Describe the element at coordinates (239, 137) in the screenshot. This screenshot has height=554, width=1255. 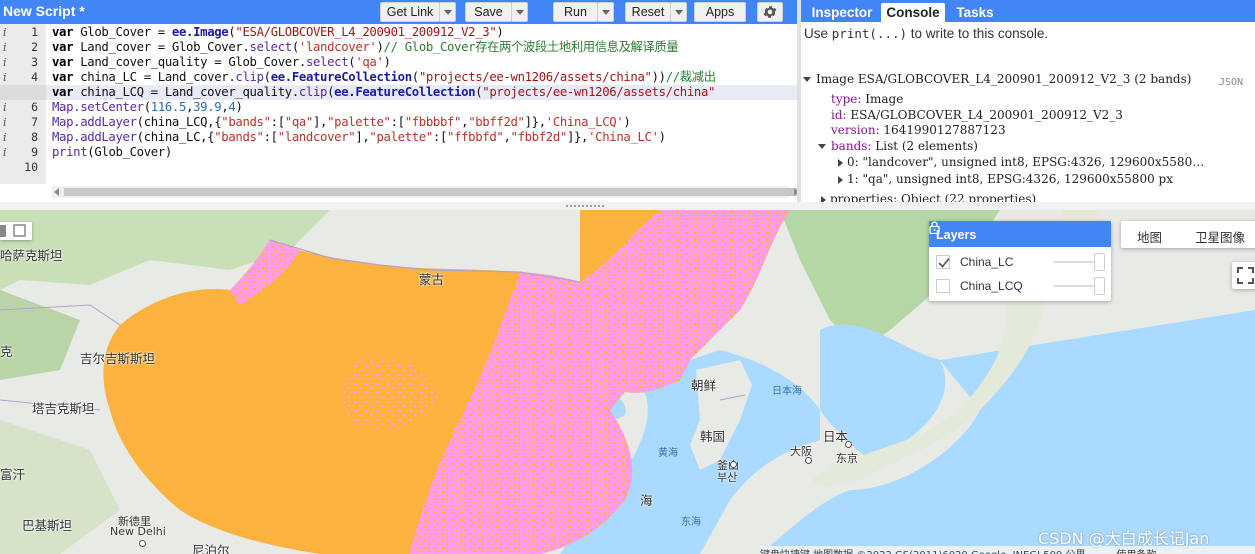
I see `code-token: "bands"` at that location.